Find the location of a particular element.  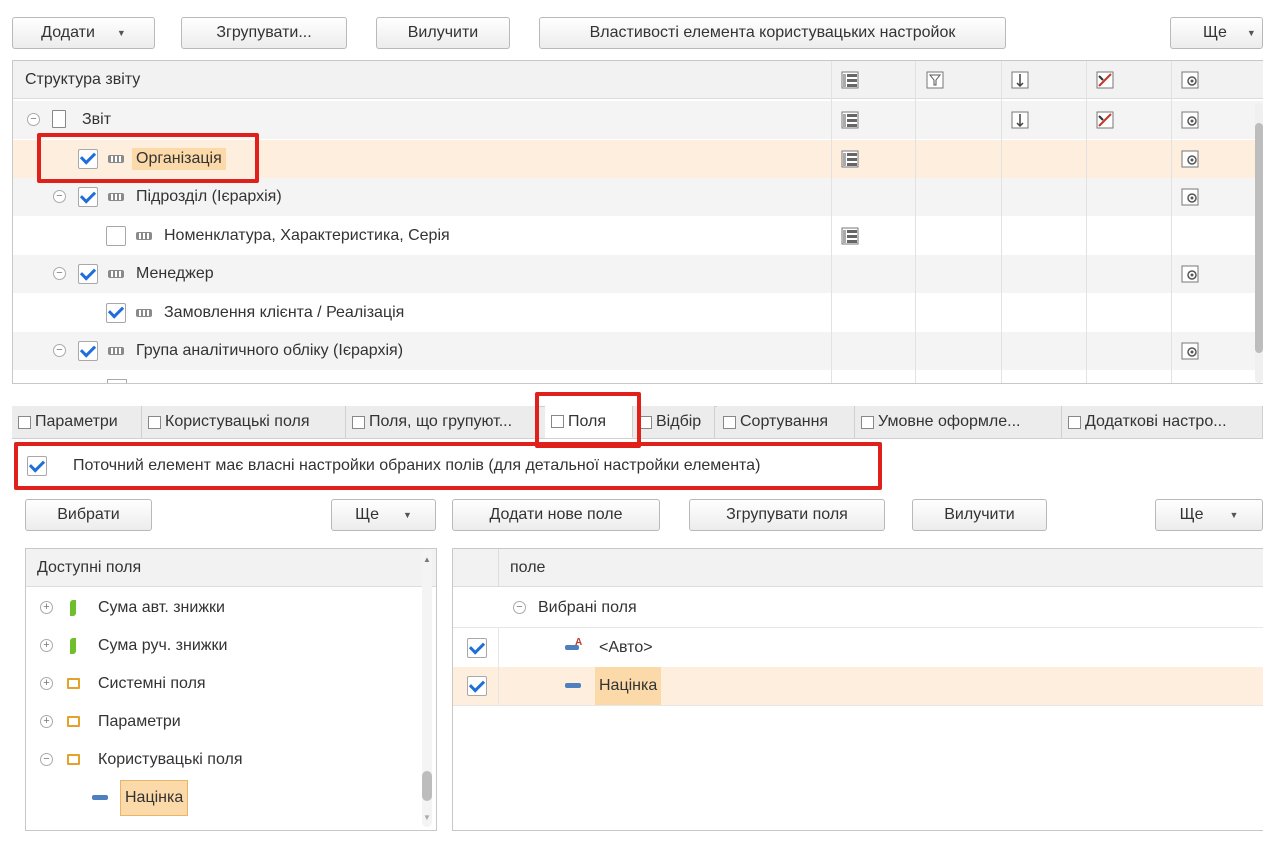

column-header-group-fields-icon is located at coordinates (850, 80).